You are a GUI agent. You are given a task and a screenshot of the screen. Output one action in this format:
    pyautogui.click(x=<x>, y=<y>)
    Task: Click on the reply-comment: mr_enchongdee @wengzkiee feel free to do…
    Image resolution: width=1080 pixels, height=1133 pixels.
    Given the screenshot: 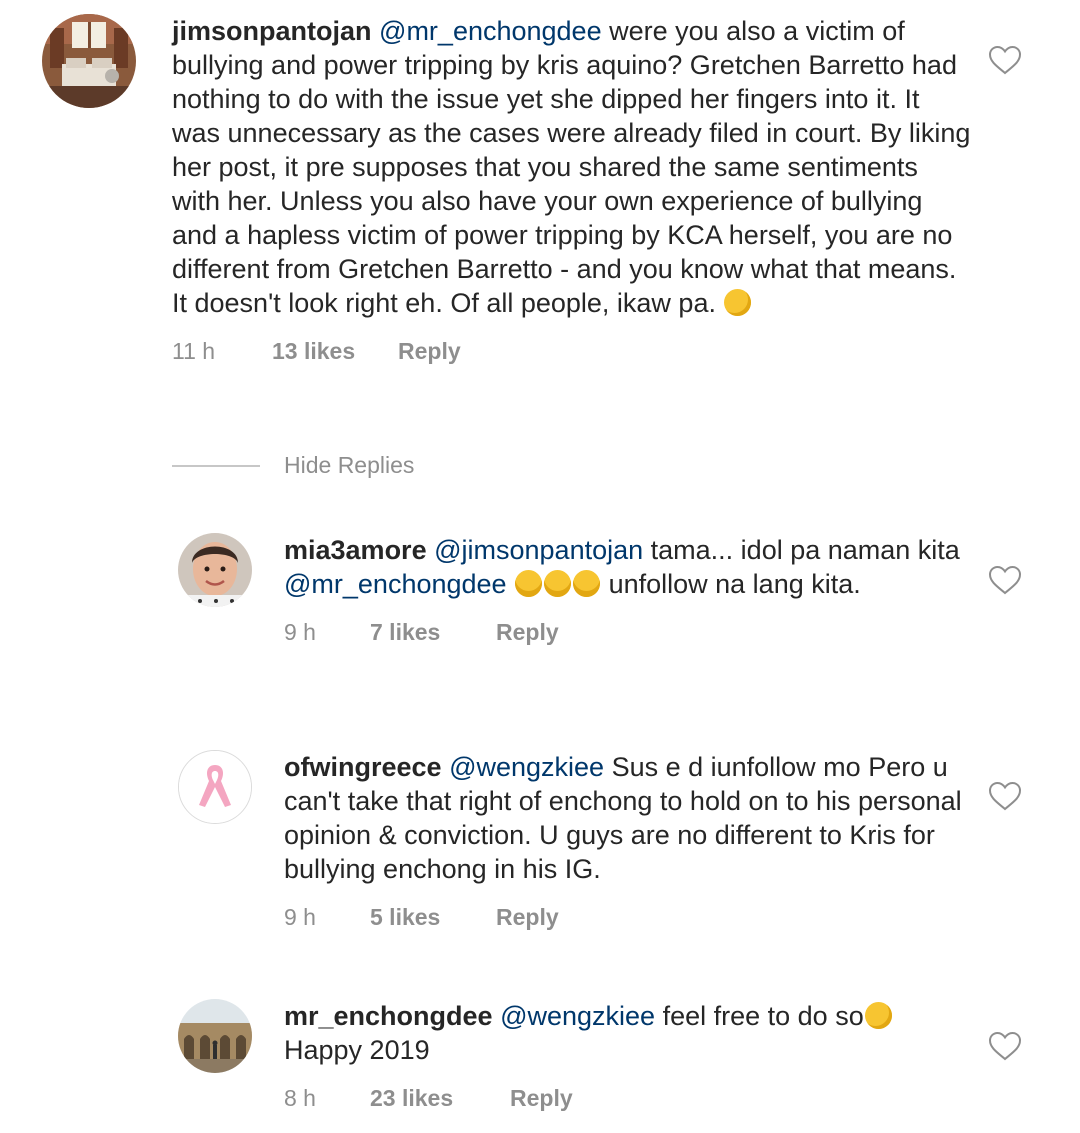 What is the action you would take?
    pyautogui.click(x=573, y=1055)
    